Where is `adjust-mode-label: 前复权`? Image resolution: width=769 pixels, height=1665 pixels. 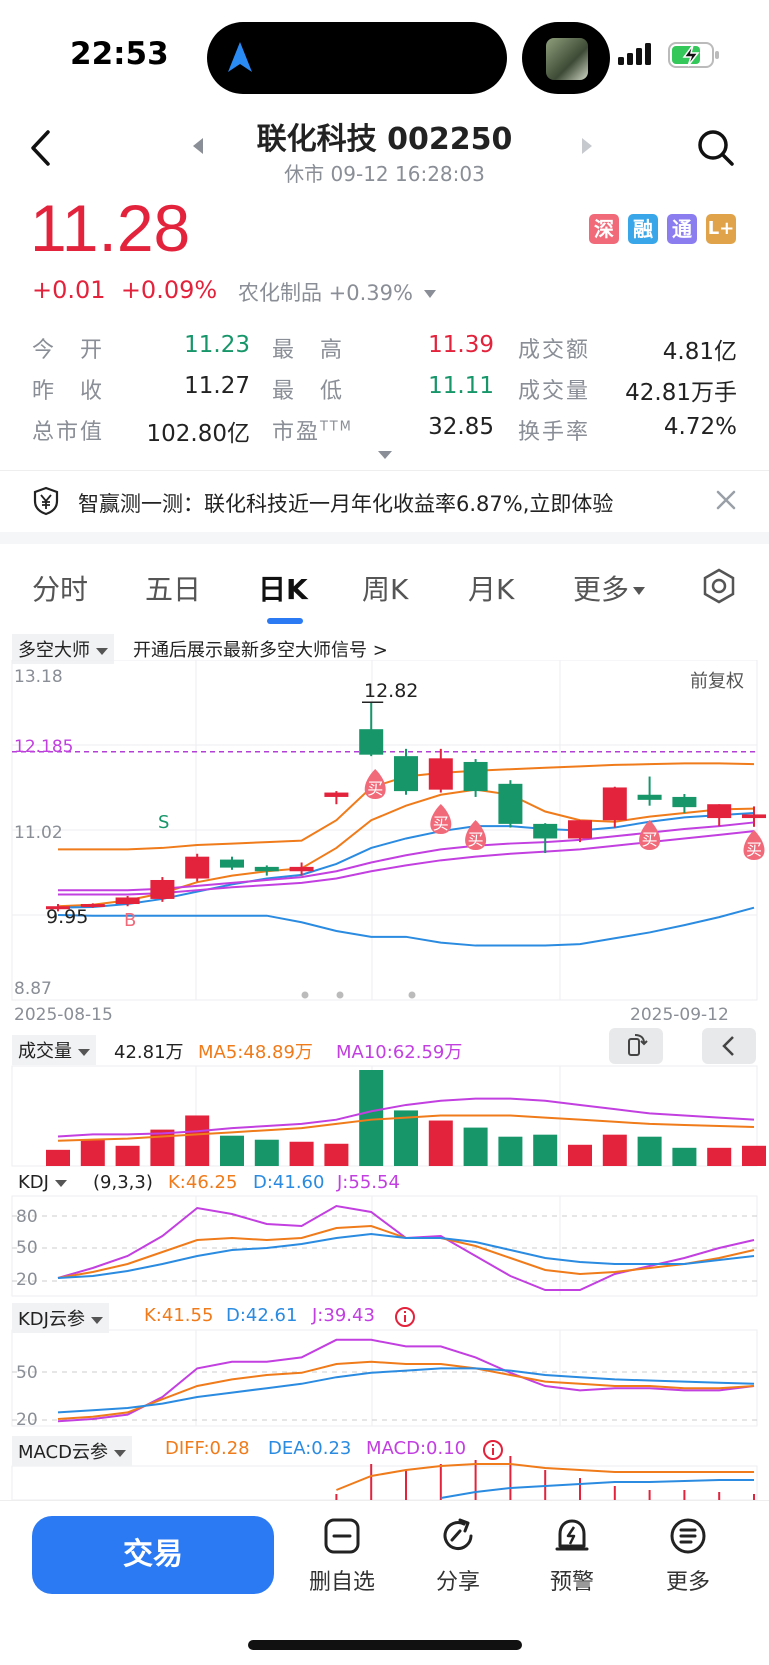
adjust-mode-label: 前复权 is located at coordinates (717, 680).